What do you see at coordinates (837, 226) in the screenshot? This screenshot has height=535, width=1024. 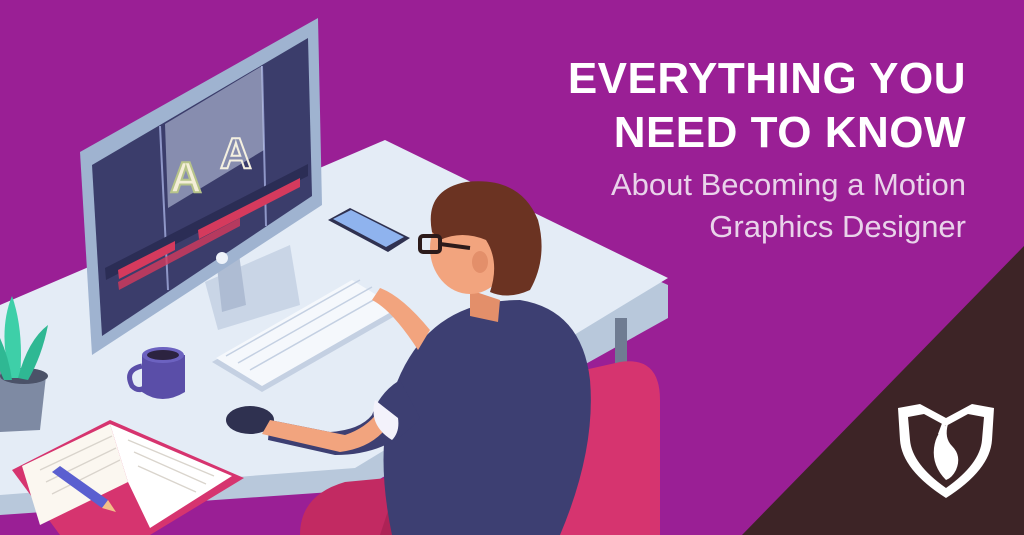 I see `subheadline-line-2: Graphics Designer` at bounding box center [837, 226].